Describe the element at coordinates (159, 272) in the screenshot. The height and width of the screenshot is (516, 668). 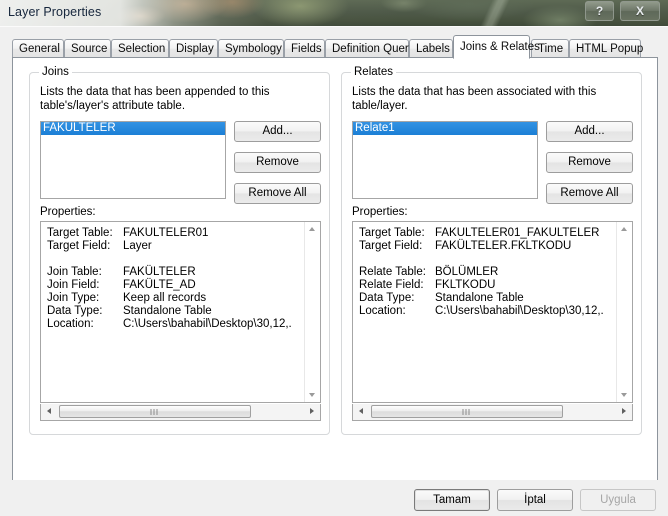
I see `property-value: FAKÜLTELER` at that location.